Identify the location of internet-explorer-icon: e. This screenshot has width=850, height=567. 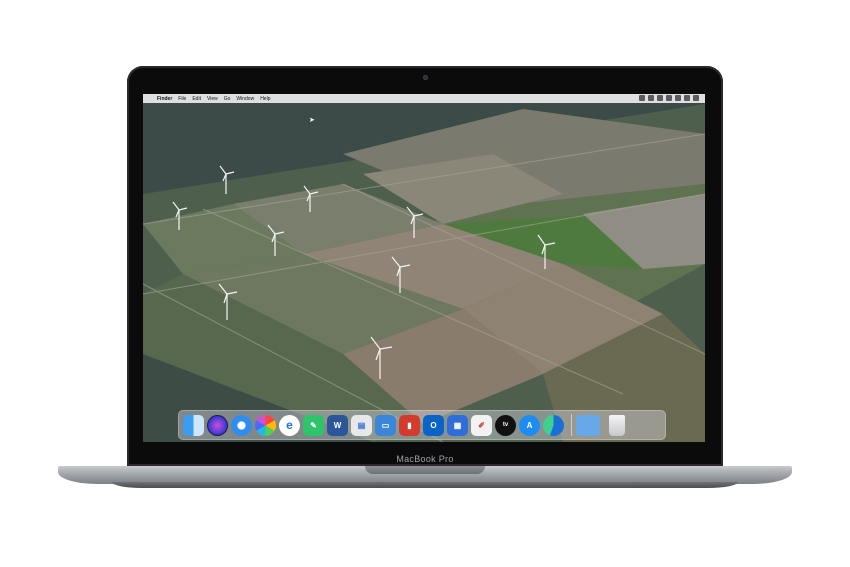
(289, 425).